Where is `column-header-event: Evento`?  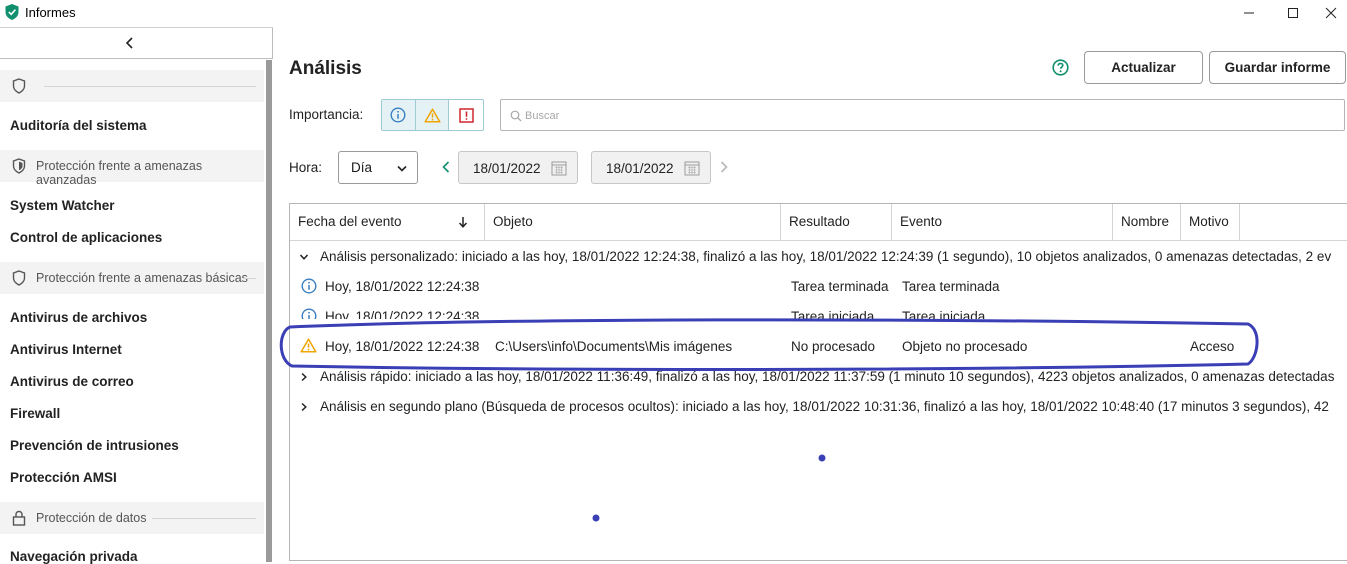 column-header-event: Evento is located at coordinates (1002, 222).